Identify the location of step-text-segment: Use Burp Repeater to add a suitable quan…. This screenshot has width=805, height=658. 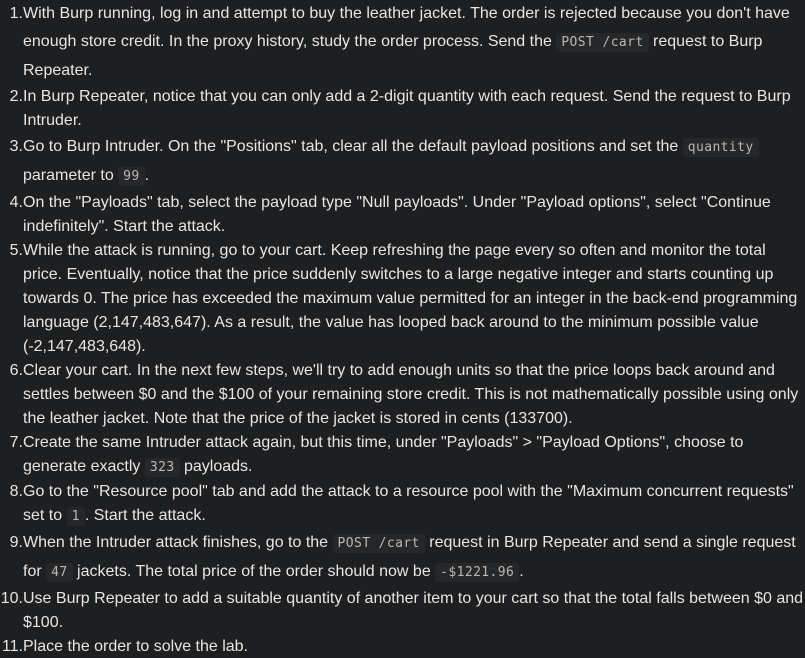
(413, 610).